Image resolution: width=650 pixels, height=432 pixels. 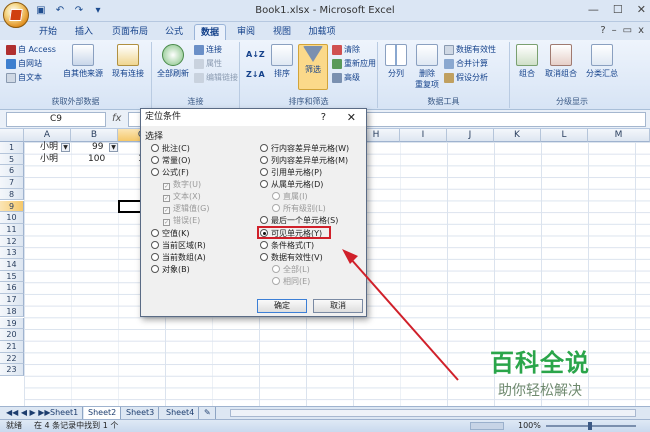 What do you see at coordinates (304, 160) in the screenshot?
I see `option-column-differences: 列内容差异单元格(M)` at bounding box center [304, 160].